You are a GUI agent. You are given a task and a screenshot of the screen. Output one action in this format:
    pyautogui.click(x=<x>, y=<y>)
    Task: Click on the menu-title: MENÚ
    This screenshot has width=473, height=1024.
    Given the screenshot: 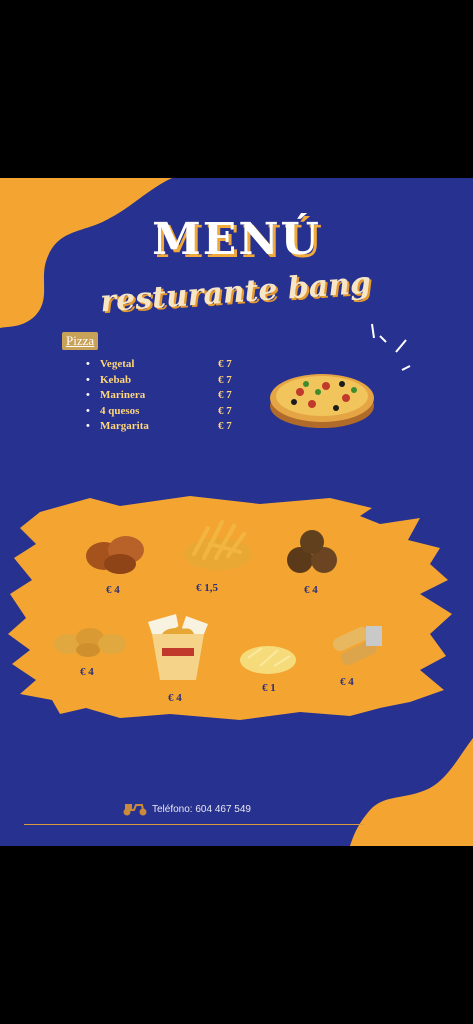 What is the action you would take?
    pyautogui.click(x=236, y=239)
    